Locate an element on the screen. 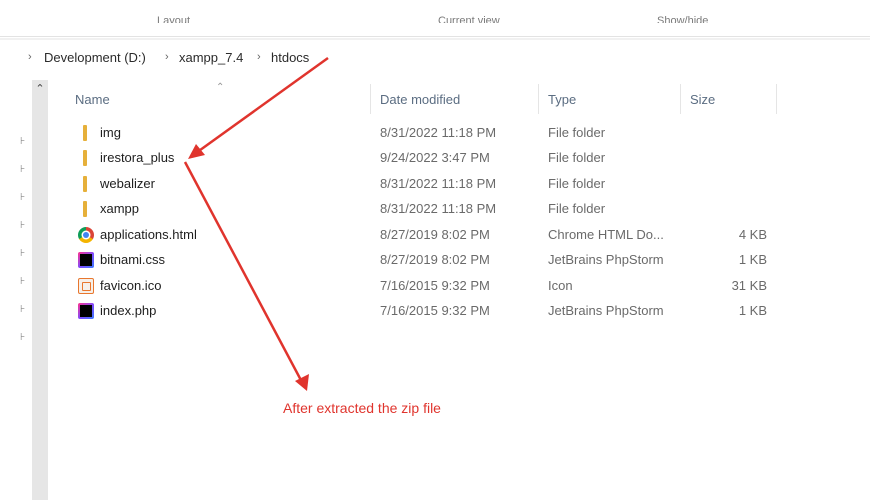 This screenshot has height=500, width=870. arrow-to-irestora-folder is located at coordinates (262, 105).